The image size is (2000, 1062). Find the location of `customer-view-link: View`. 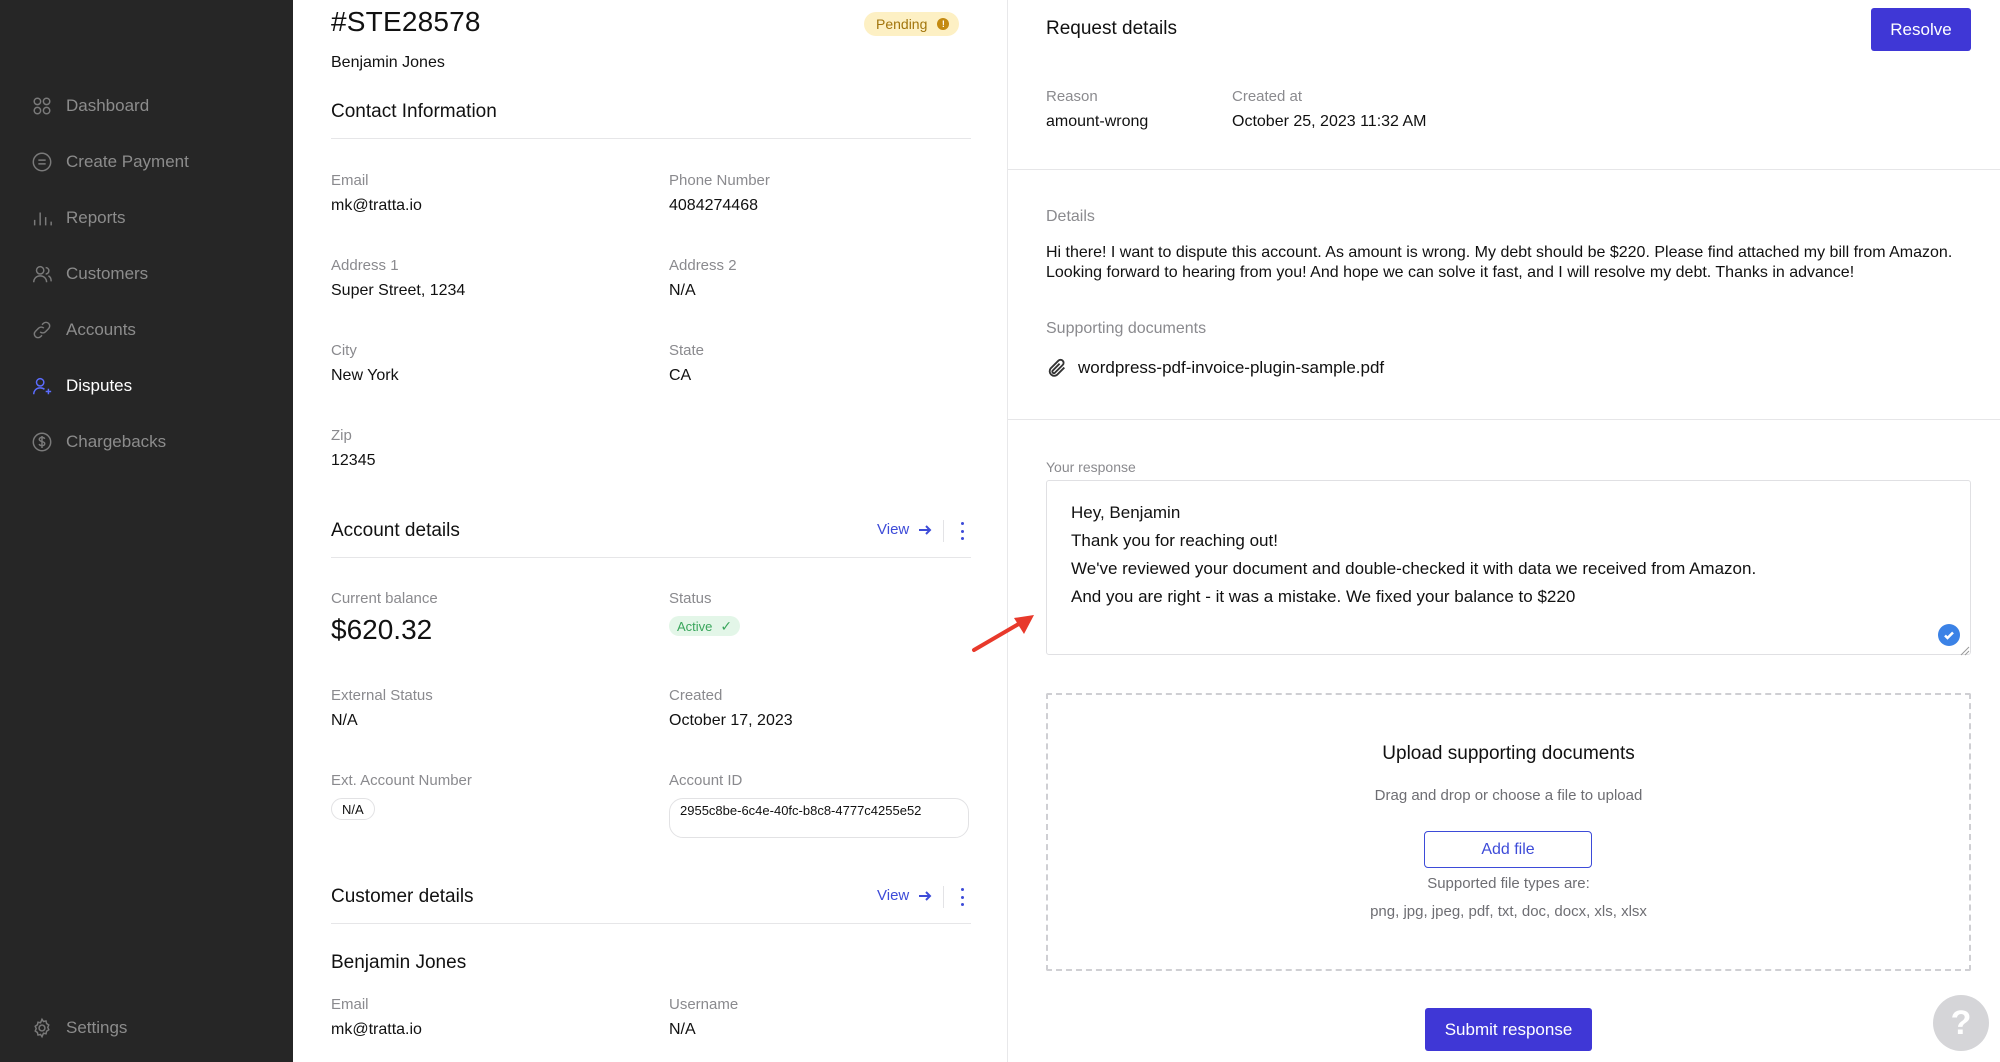

customer-view-link: View is located at coordinates (905, 895).